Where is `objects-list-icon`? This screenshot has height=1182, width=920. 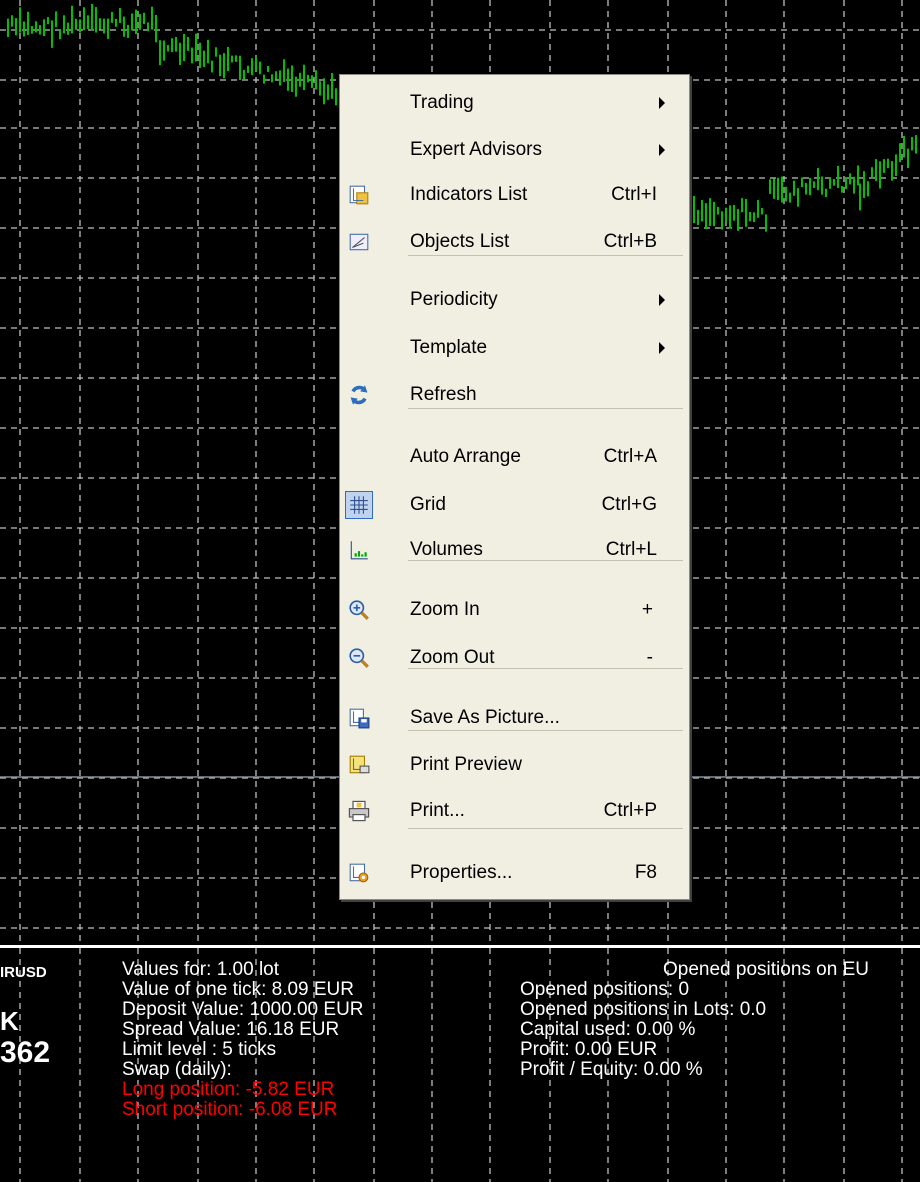
objects-list-icon is located at coordinates (359, 242).